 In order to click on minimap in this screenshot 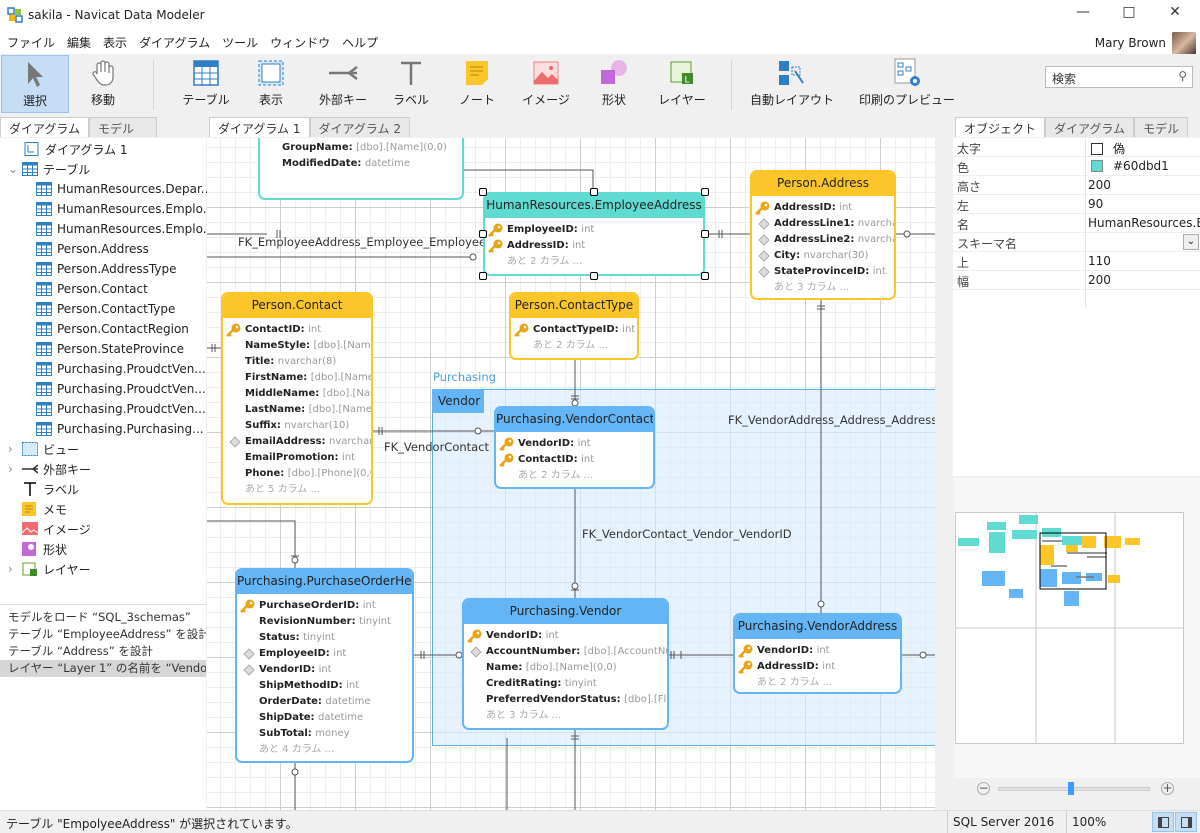, I will do `click(1069, 628)`.